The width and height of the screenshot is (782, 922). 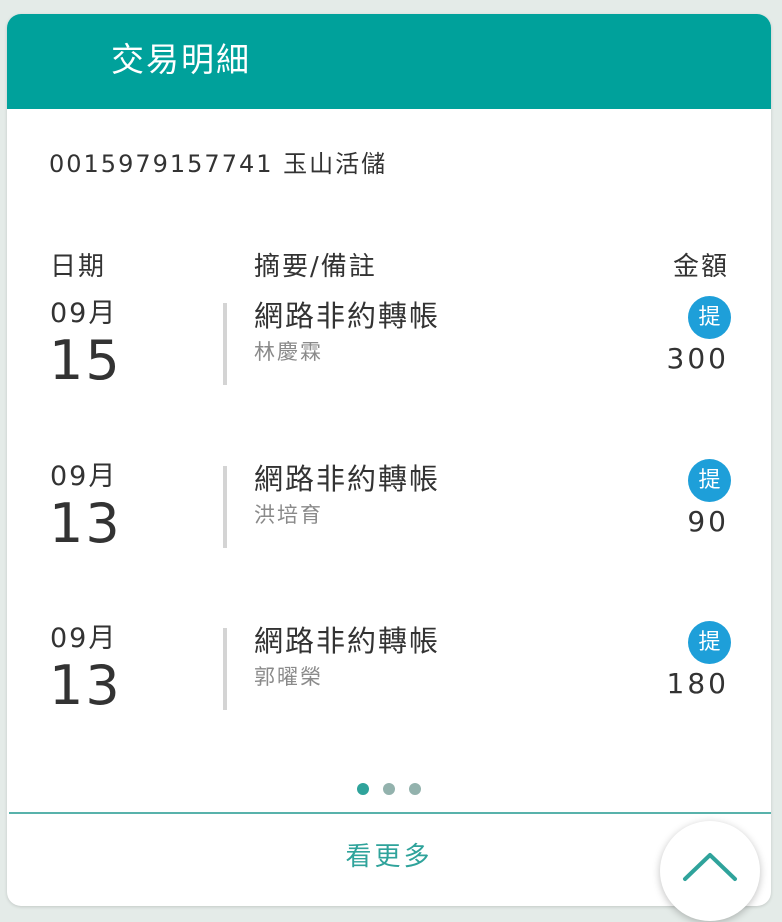 I want to click on column-header-date: 日期, so click(x=78, y=267).